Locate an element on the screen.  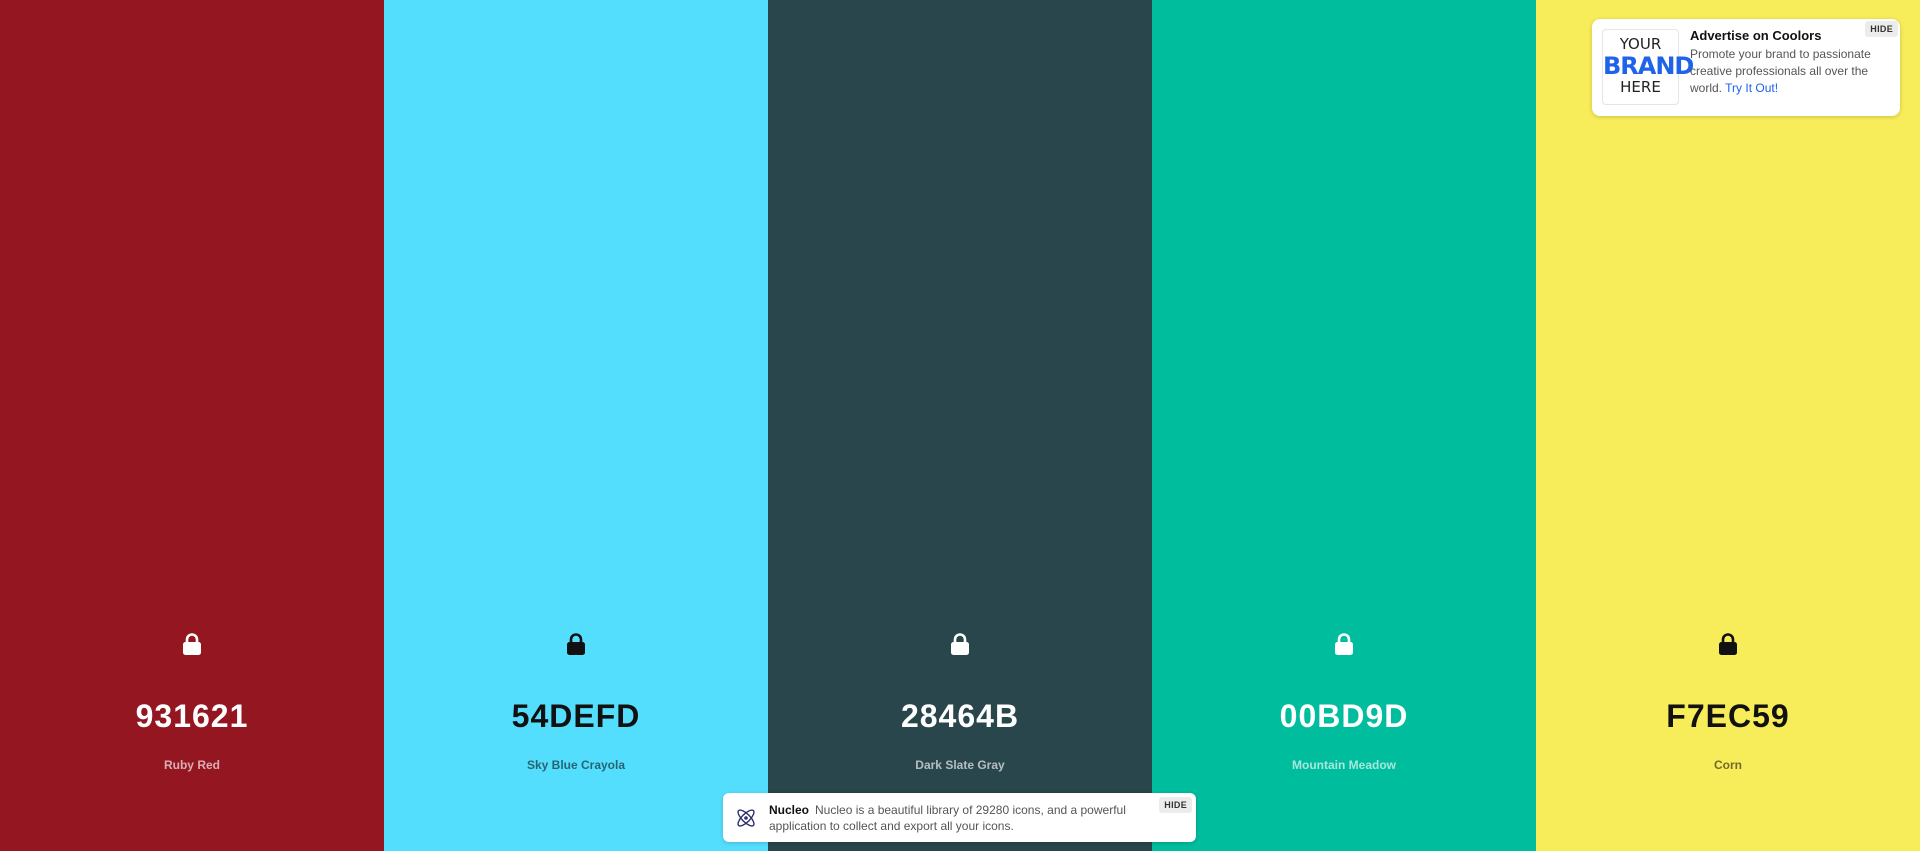
color-hex: 931621 is located at coordinates (192, 716).